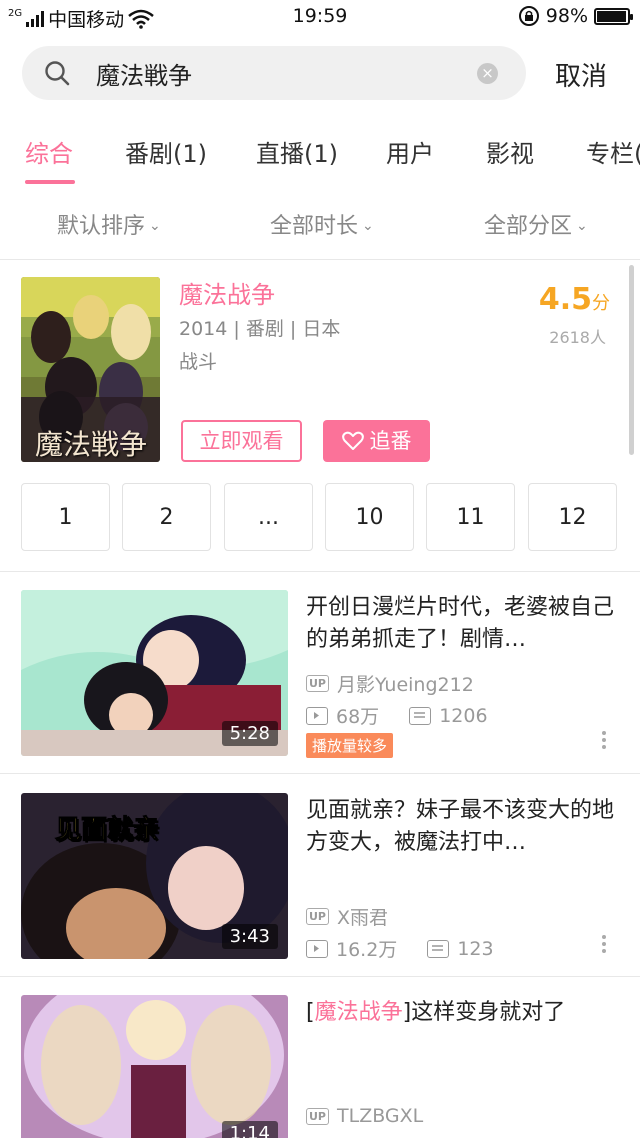  Describe the element at coordinates (90, 369) in the screenshot. I see `anime-cover: 魔法戦争` at that location.